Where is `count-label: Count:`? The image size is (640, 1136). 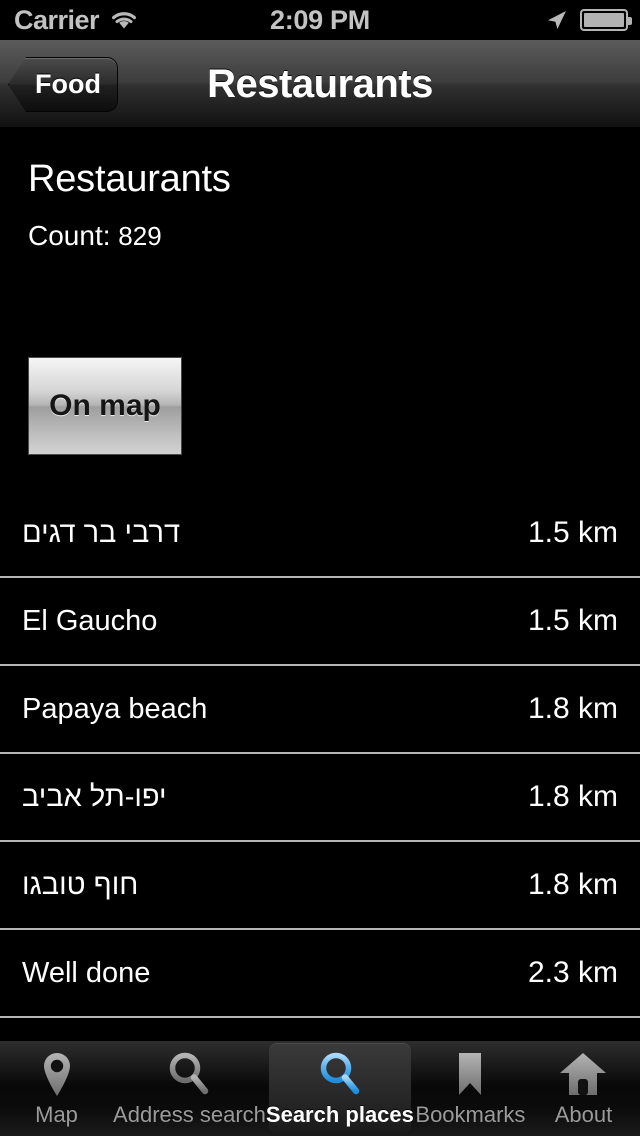
count-label: Count: is located at coordinates (69, 235).